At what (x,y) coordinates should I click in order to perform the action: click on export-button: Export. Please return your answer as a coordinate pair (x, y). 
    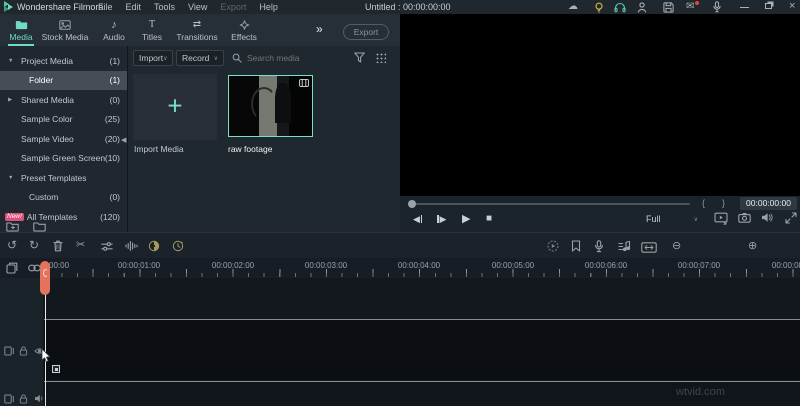
    Looking at the image, I should click on (366, 32).